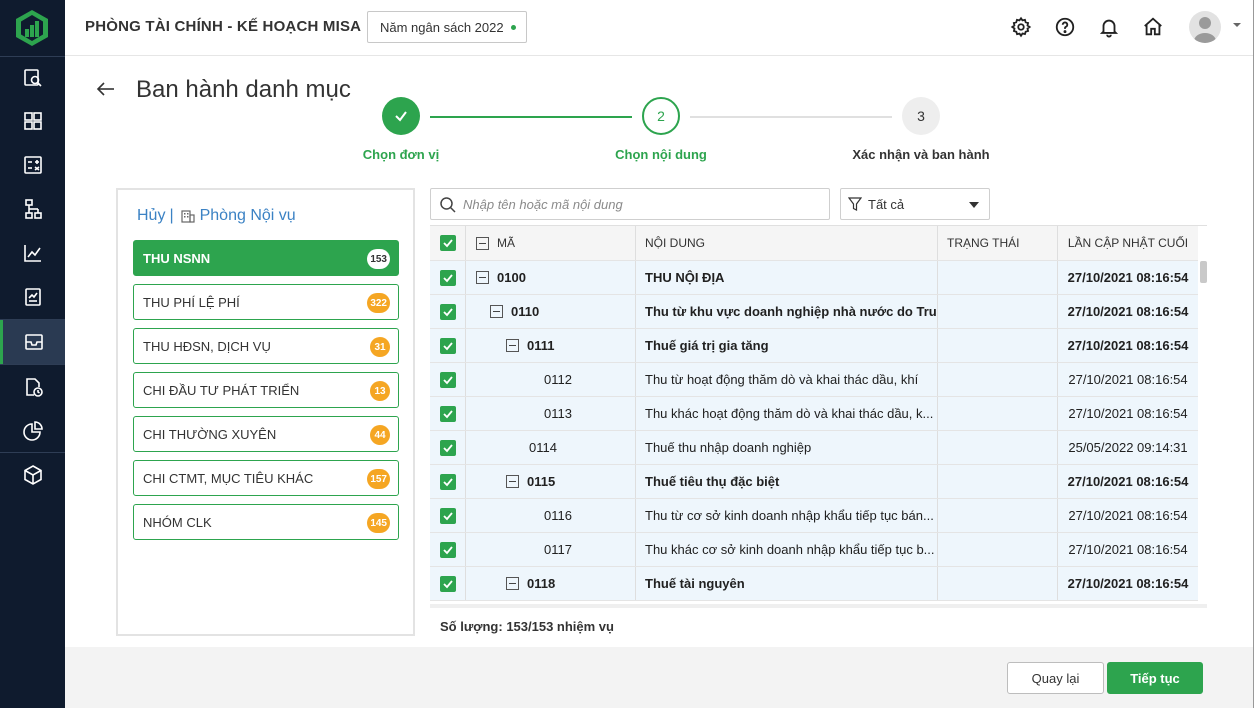  I want to click on vertical-scrollbar, so click(1203, 272).